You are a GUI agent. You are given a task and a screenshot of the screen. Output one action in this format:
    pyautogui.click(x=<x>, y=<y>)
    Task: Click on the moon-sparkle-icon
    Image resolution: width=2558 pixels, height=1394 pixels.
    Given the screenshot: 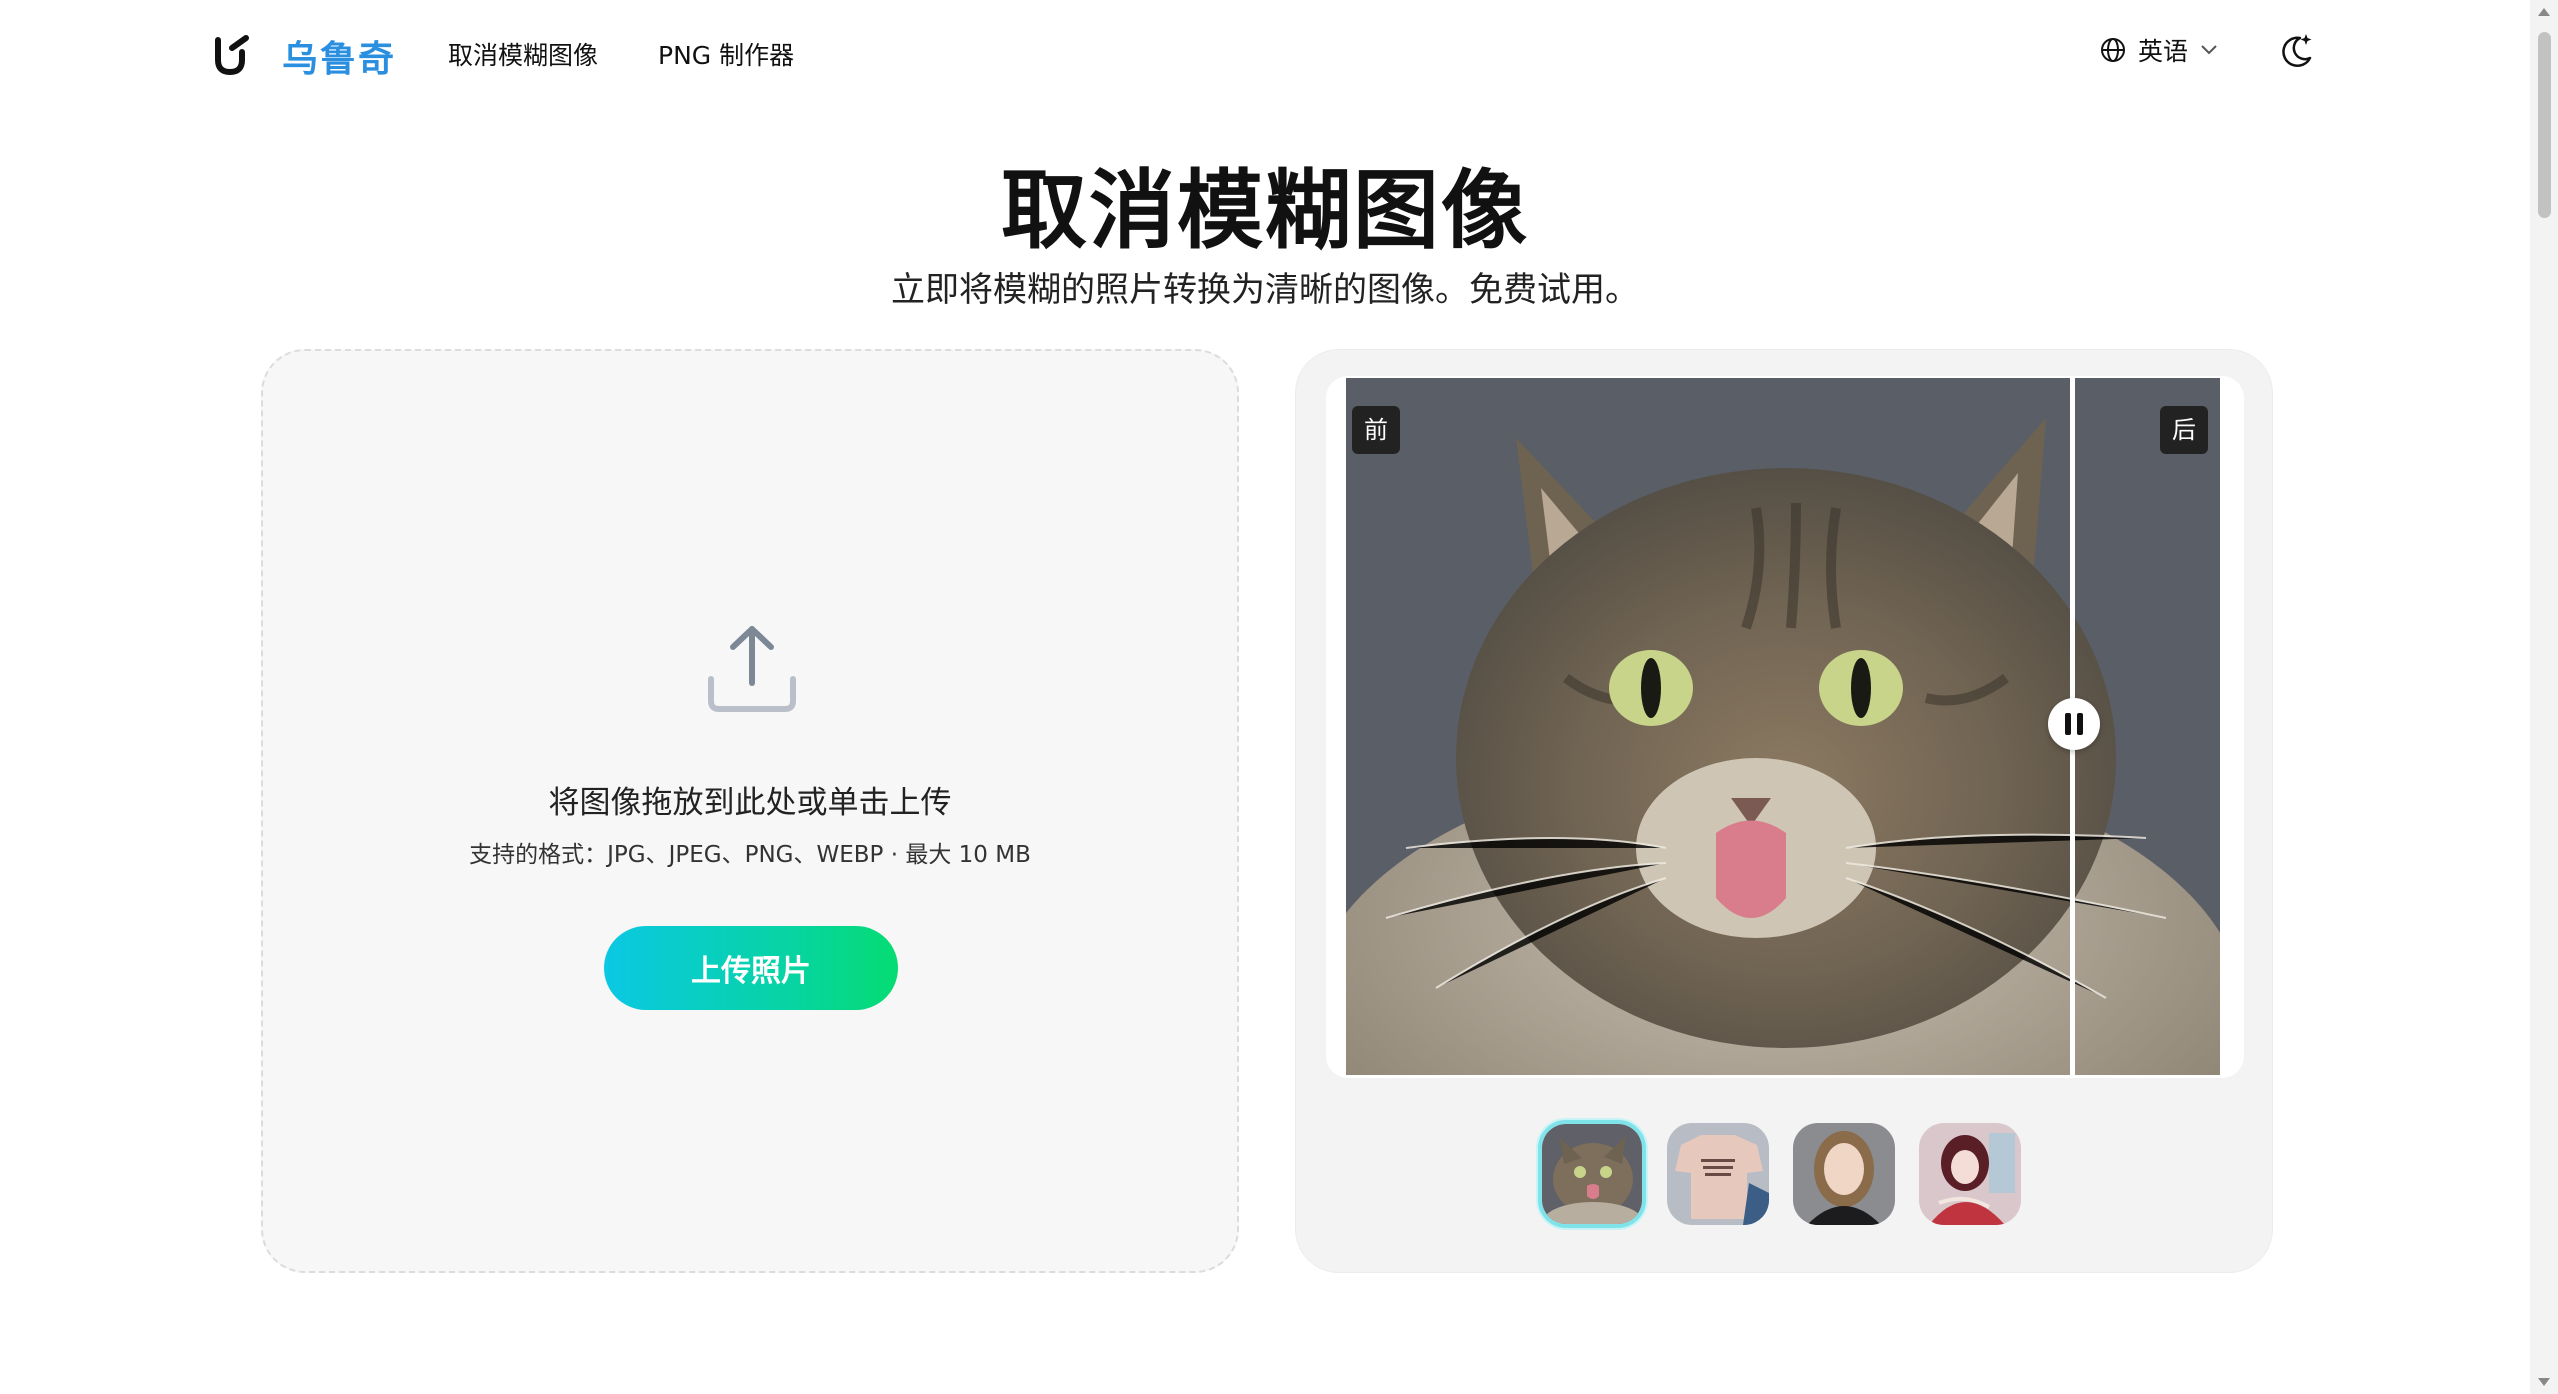 What is the action you would take?
    pyautogui.click(x=2297, y=51)
    